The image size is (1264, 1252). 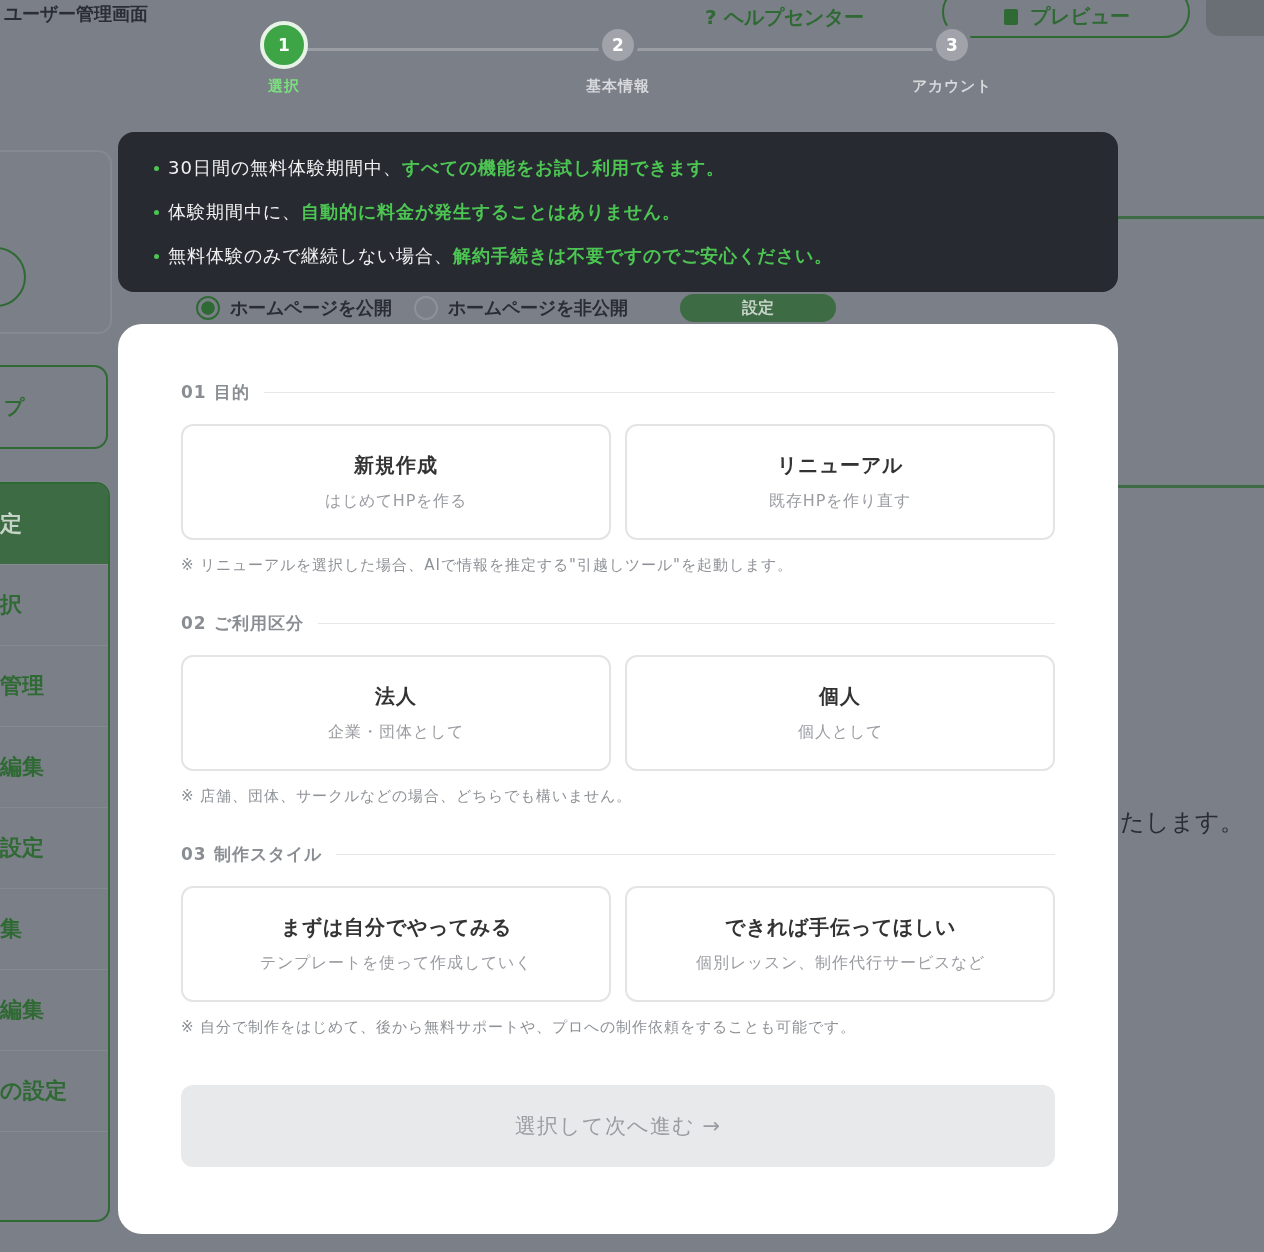 I want to click on option-card: 個人 個人として, so click(x=840, y=713).